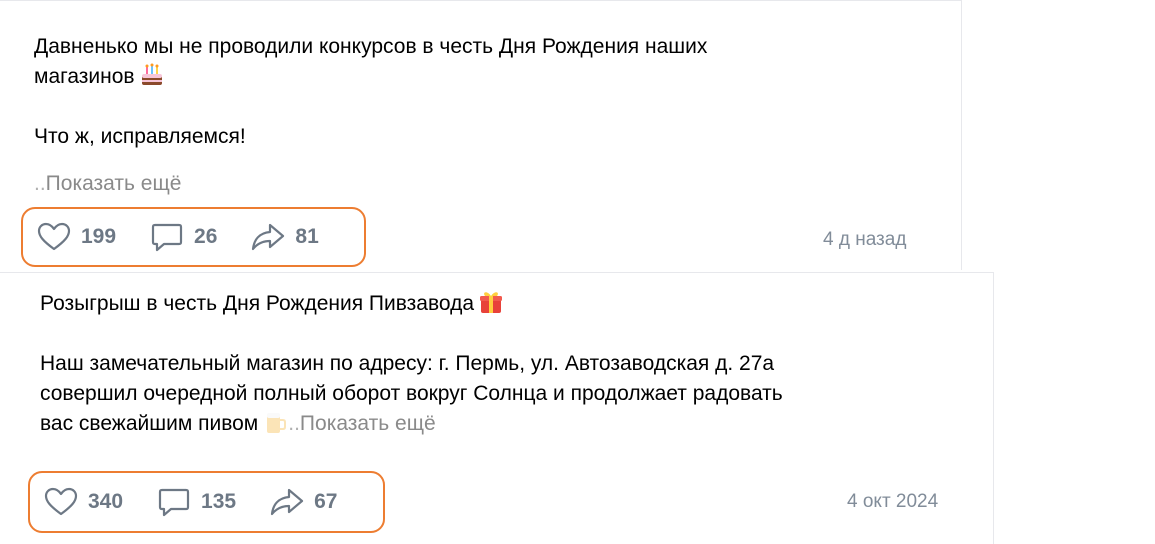 The image size is (1155, 544). Describe the element at coordinates (84, 76) in the screenshot. I see `post-text-line: магазинов` at that location.